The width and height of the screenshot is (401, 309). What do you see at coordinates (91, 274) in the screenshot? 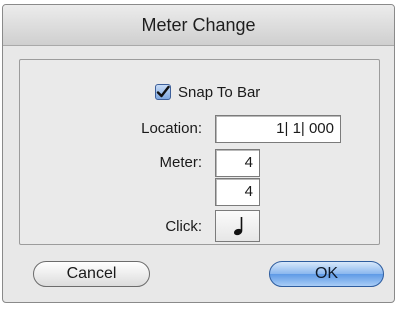
I see `cancel-button: Cancel` at bounding box center [91, 274].